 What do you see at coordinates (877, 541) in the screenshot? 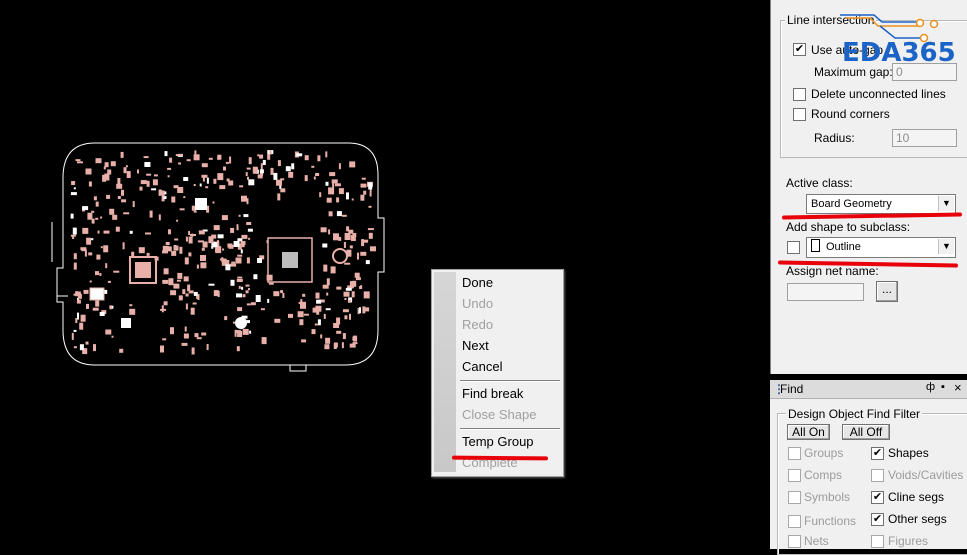
I see `figures-checkbox` at bounding box center [877, 541].